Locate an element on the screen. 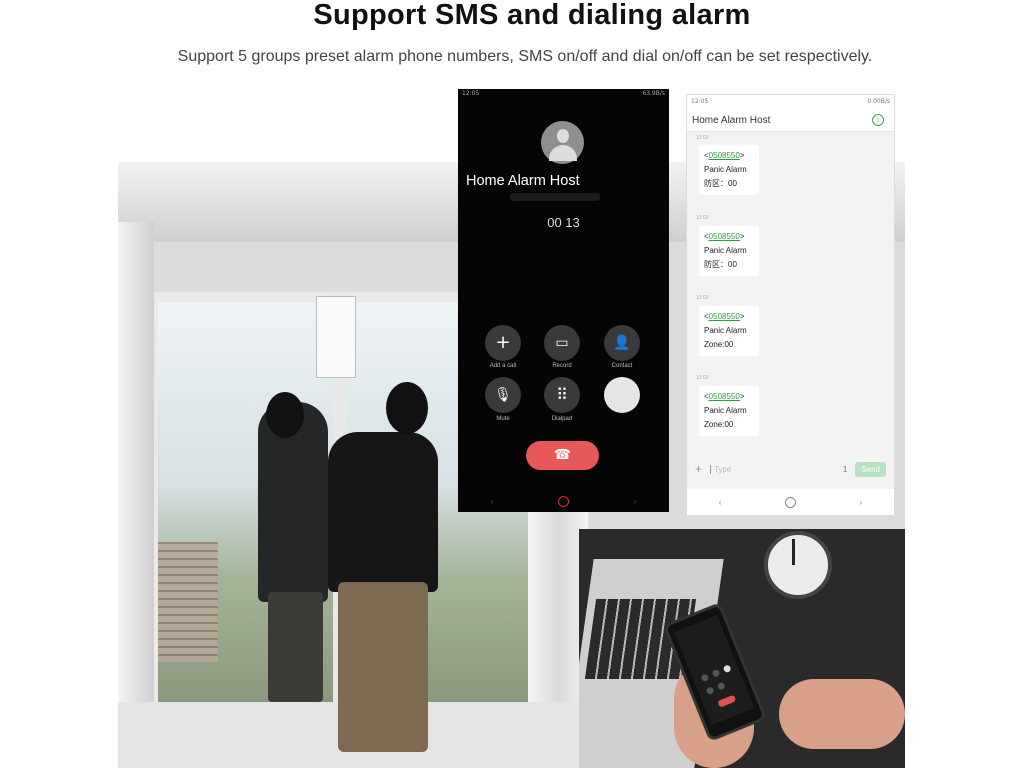  sms-nav-bar: ‹ › is located at coordinates (790, 502).